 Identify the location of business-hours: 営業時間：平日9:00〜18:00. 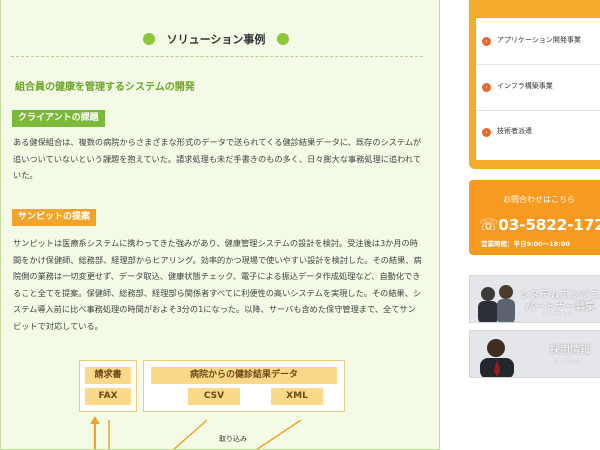
(525, 244).